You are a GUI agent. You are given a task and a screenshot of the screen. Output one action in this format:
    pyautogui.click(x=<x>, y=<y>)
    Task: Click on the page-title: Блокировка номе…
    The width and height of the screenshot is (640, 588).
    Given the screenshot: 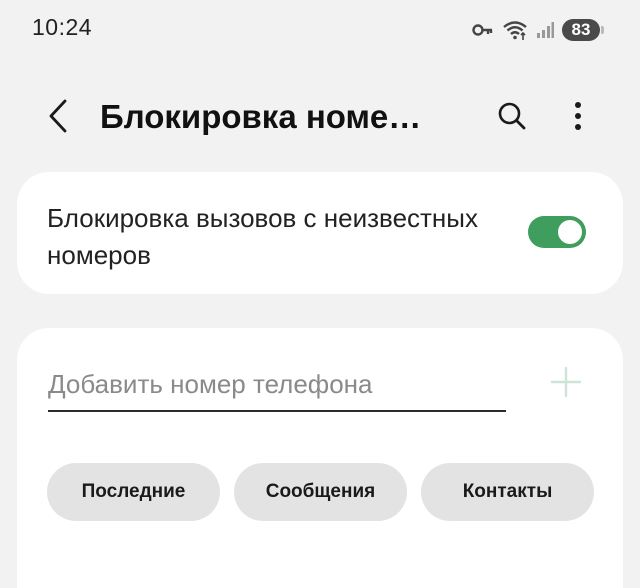 What is the action you would take?
    pyautogui.click(x=261, y=116)
    